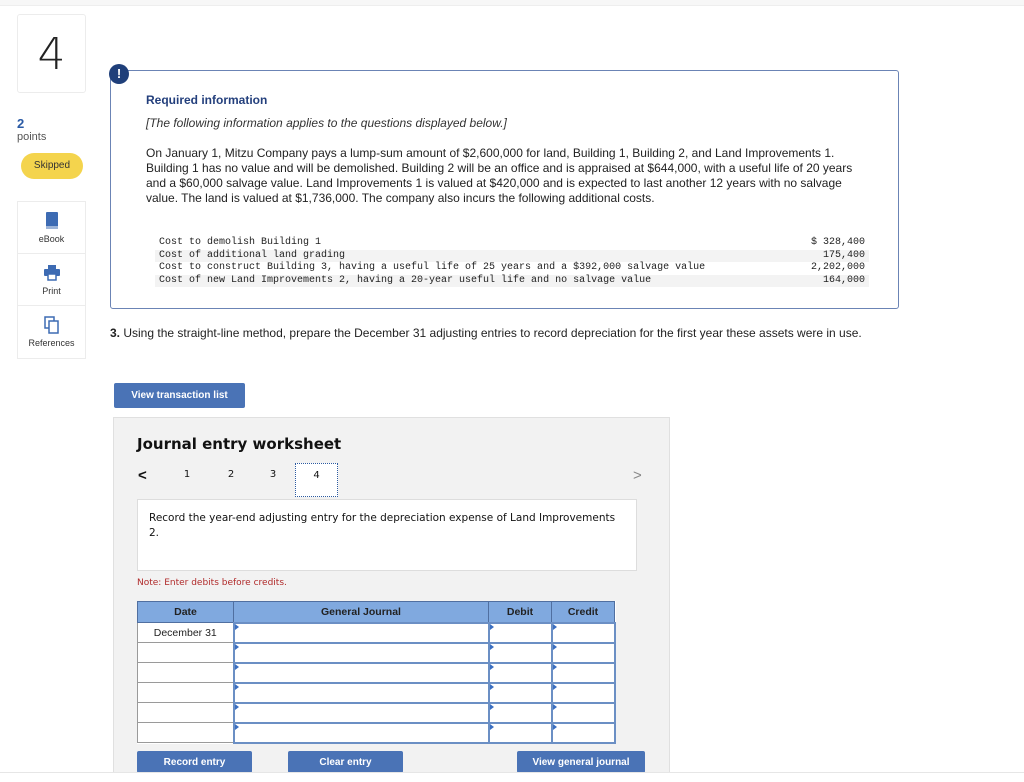  What do you see at coordinates (187, 474) in the screenshot?
I see `worksheet-tab-1: 1` at bounding box center [187, 474].